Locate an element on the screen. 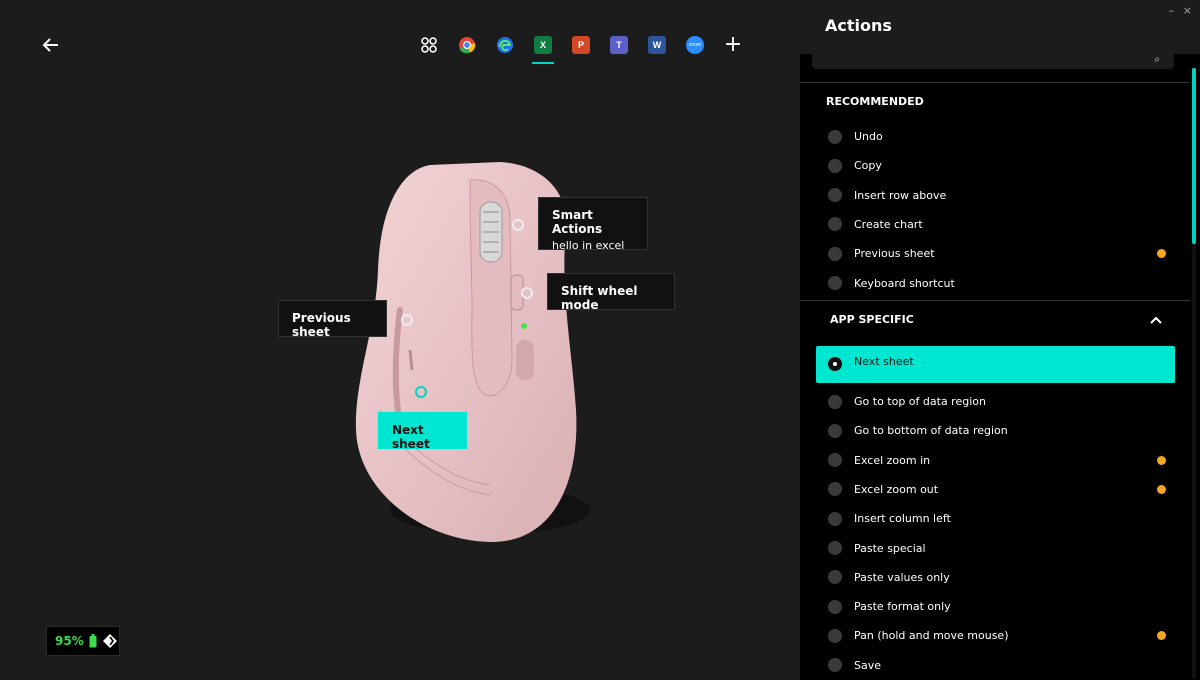 The image size is (1200, 680). action-label: Paste special is located at coordinates (890, 548).